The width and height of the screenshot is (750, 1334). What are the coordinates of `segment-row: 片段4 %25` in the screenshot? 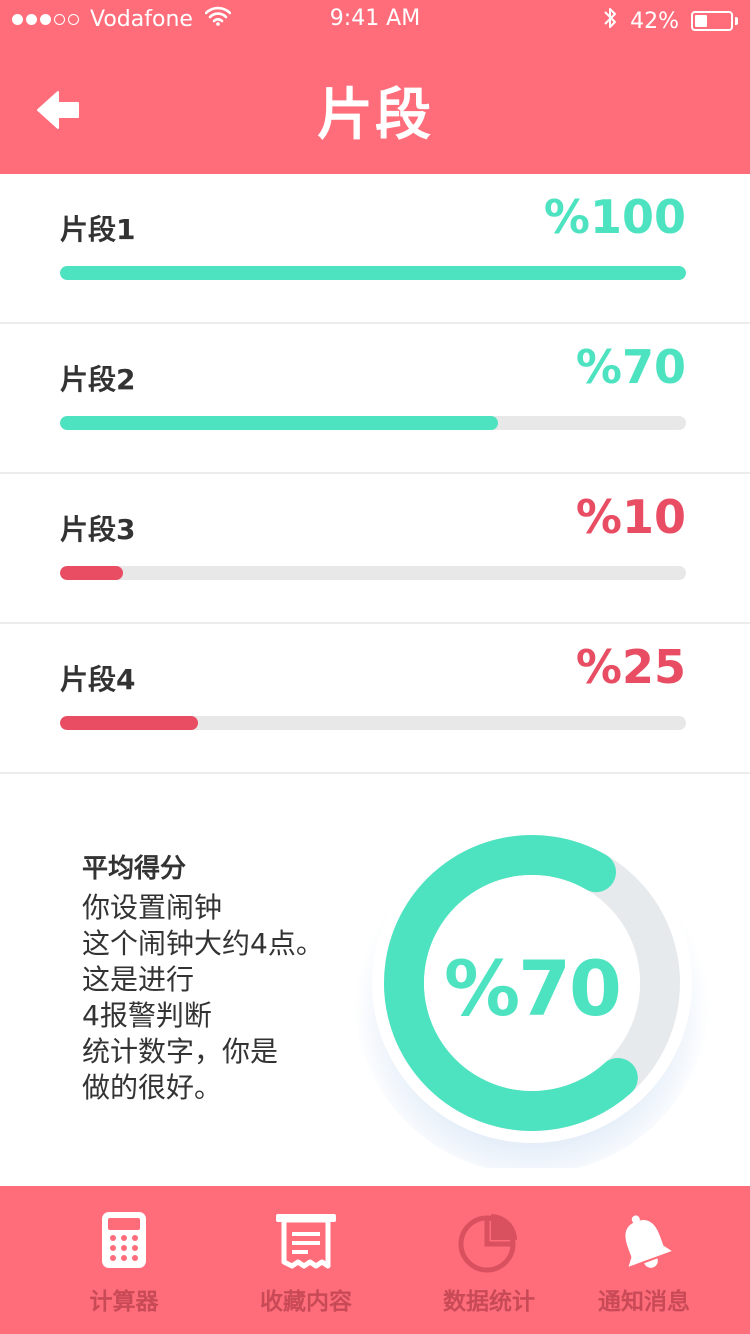 It's located at (375, 699).